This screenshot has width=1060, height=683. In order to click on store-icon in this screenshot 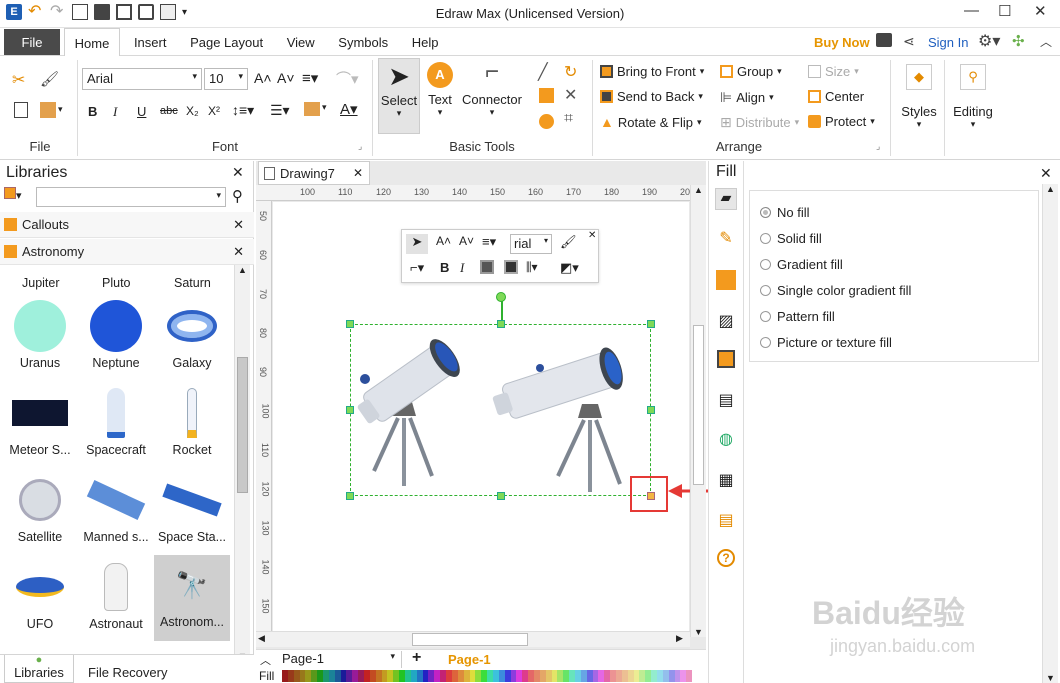, I will do `click(884, 40)`.